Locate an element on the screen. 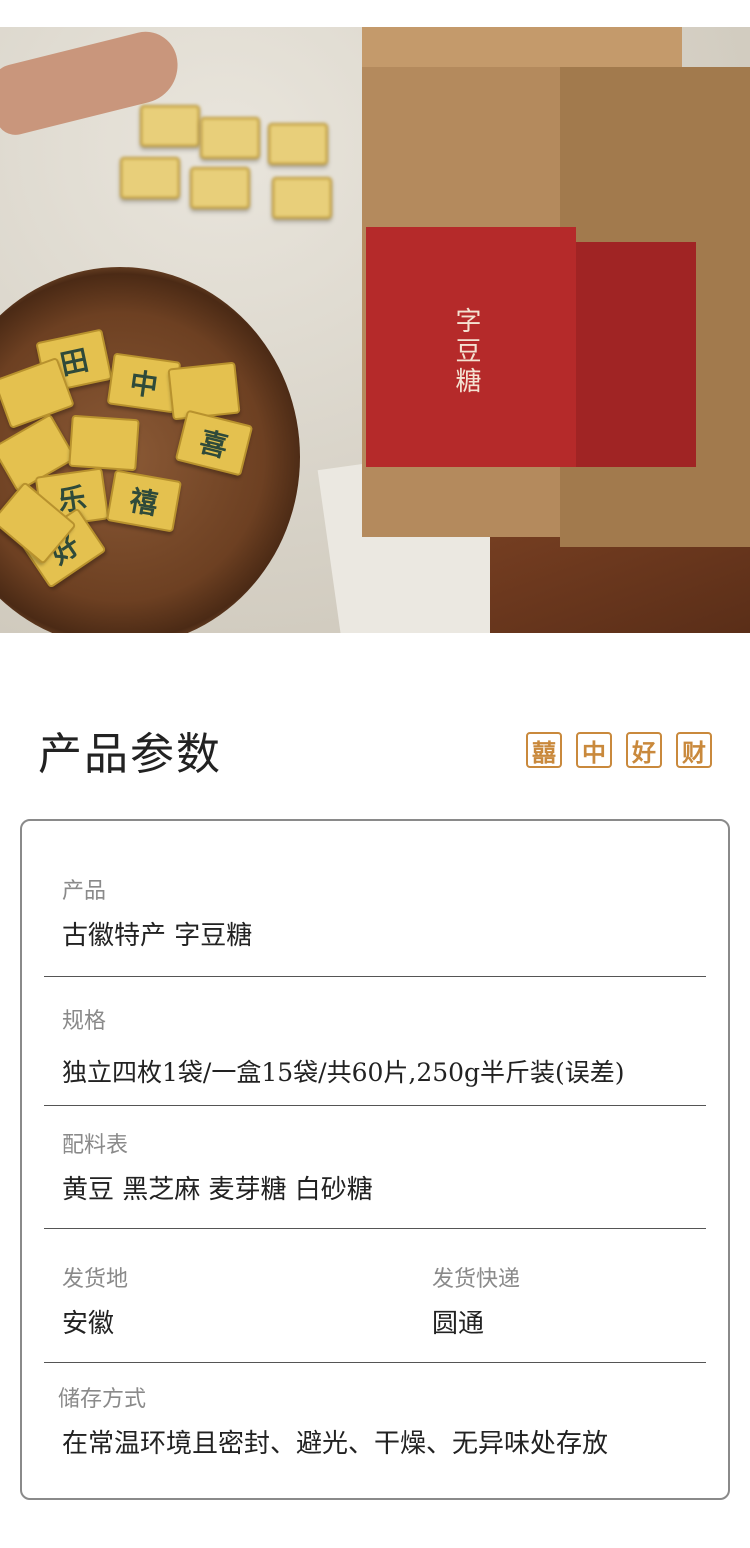 The image size is (750, 1548). courier-value: 圆通 is located at coordinates (458, 1324).